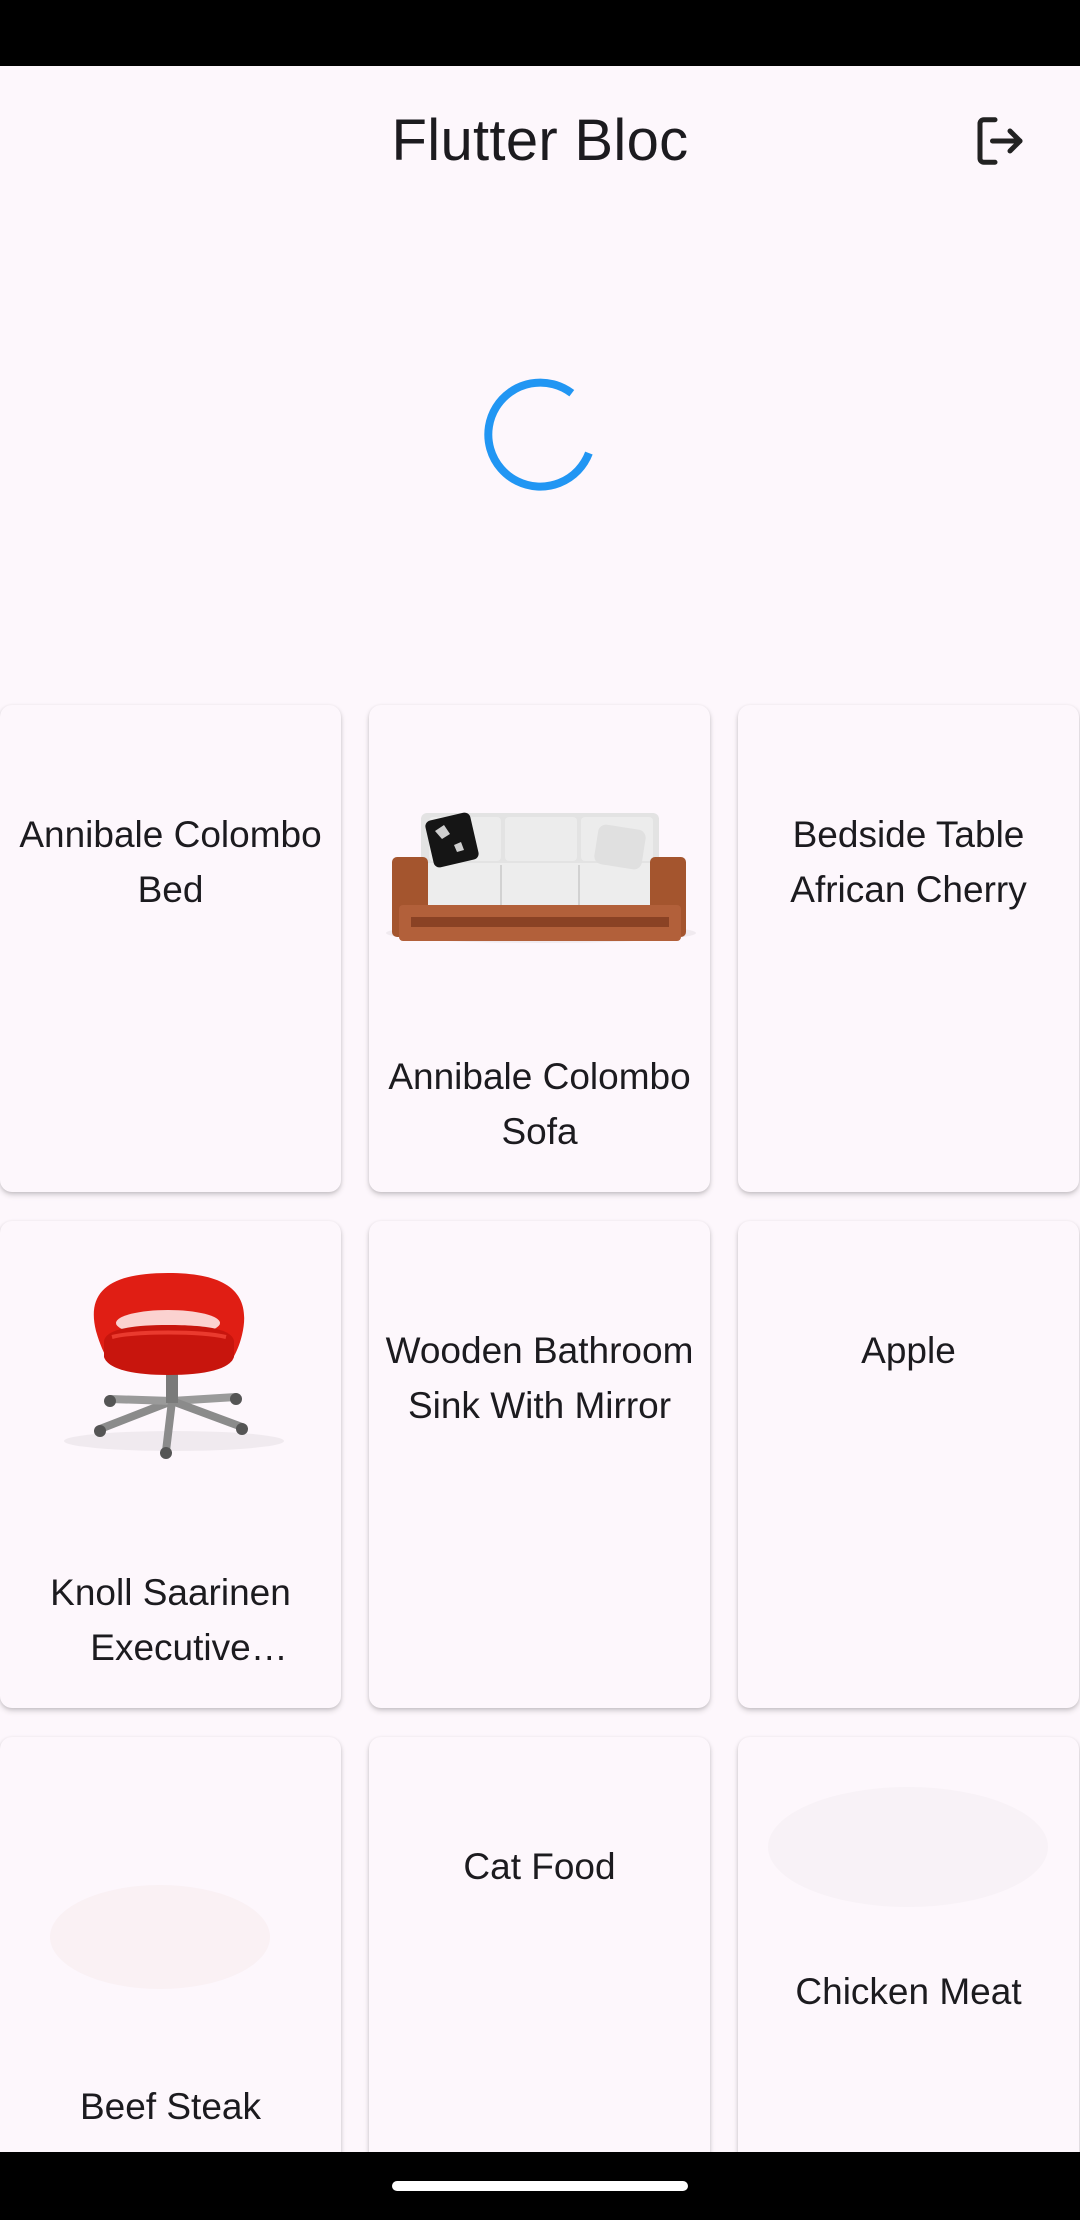 The width and height of the screenshot is (1080, 2220). I want to click on loading-spinner, so click(538, 434).